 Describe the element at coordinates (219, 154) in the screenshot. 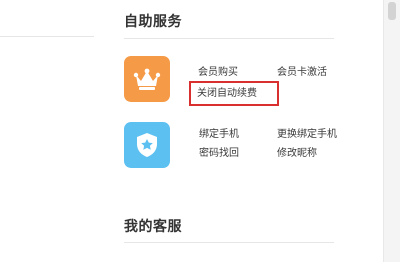

I see `link-password-recovery: 密码找回` at that location.